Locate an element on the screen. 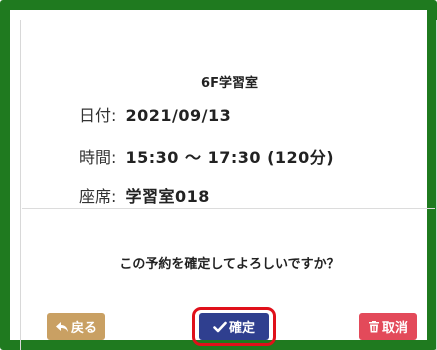 This screenshot has height=350, width=437. time-row: 時間: 15:30 ～ 17:30 (120分) is located at coordinates (206, 156).